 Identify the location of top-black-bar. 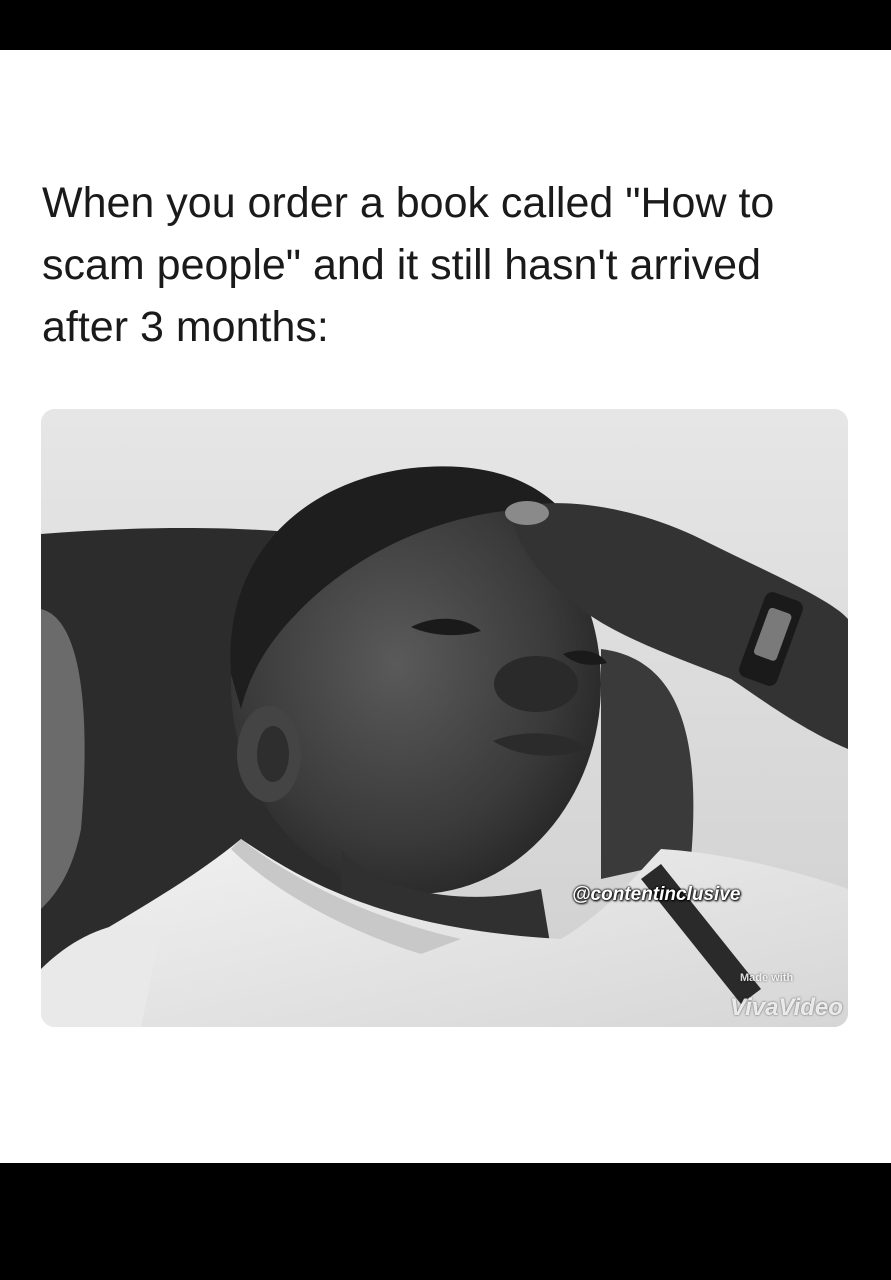
(445, 25).